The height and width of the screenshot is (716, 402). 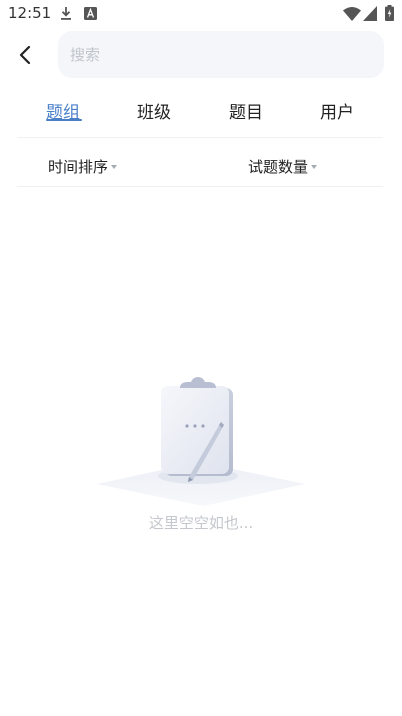 I want to click on back-button, so click(x=25, y=55).